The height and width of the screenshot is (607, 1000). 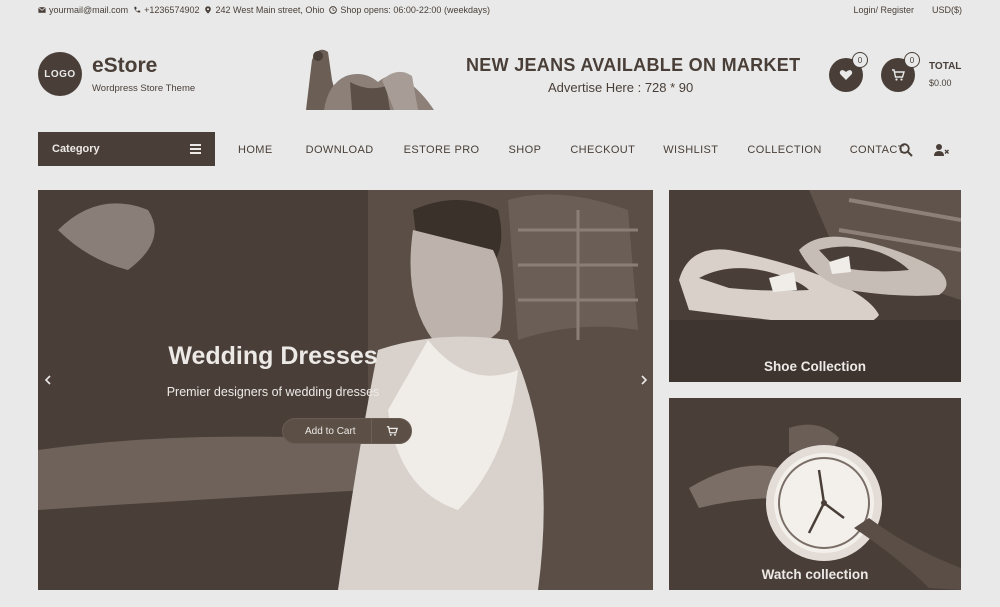 What do you see at coordinates (633, 65) in the screenshot?
I see `ad-title: NEW JEANS AVAILABLE ON MARKET` at bounding box center [633, 65].